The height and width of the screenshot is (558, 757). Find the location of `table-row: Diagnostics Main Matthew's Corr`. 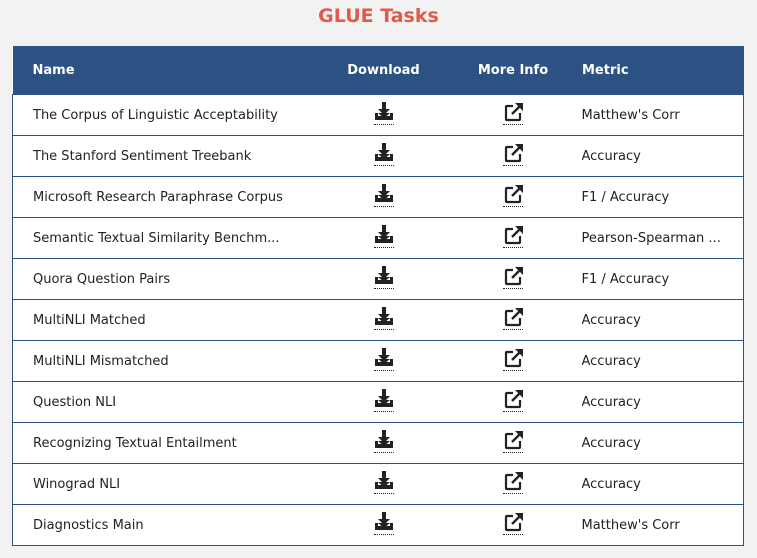

table-row: Diagnostics Main Matthew's Corr is located at coordinates (378, 525).